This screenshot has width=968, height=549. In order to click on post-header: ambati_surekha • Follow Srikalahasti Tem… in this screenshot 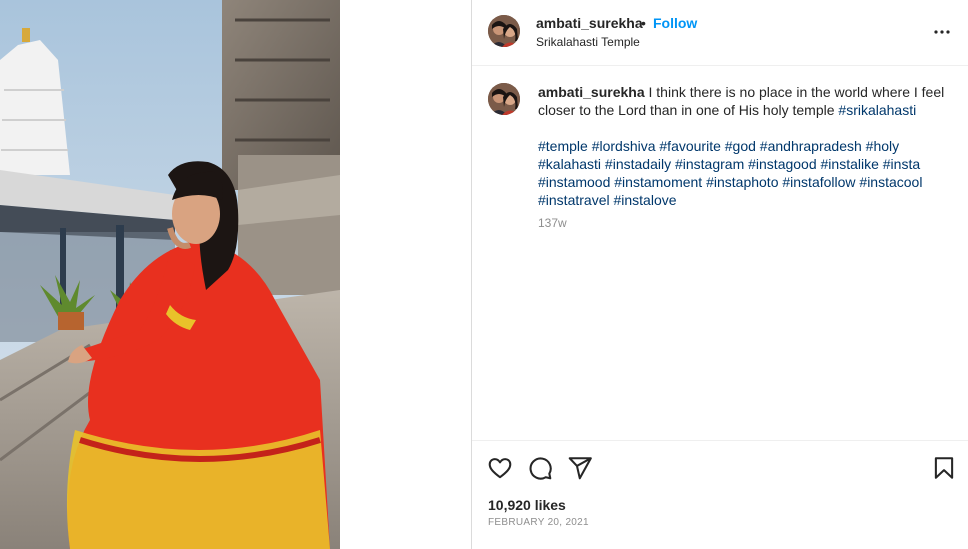, I will do `click(720, 33)`.